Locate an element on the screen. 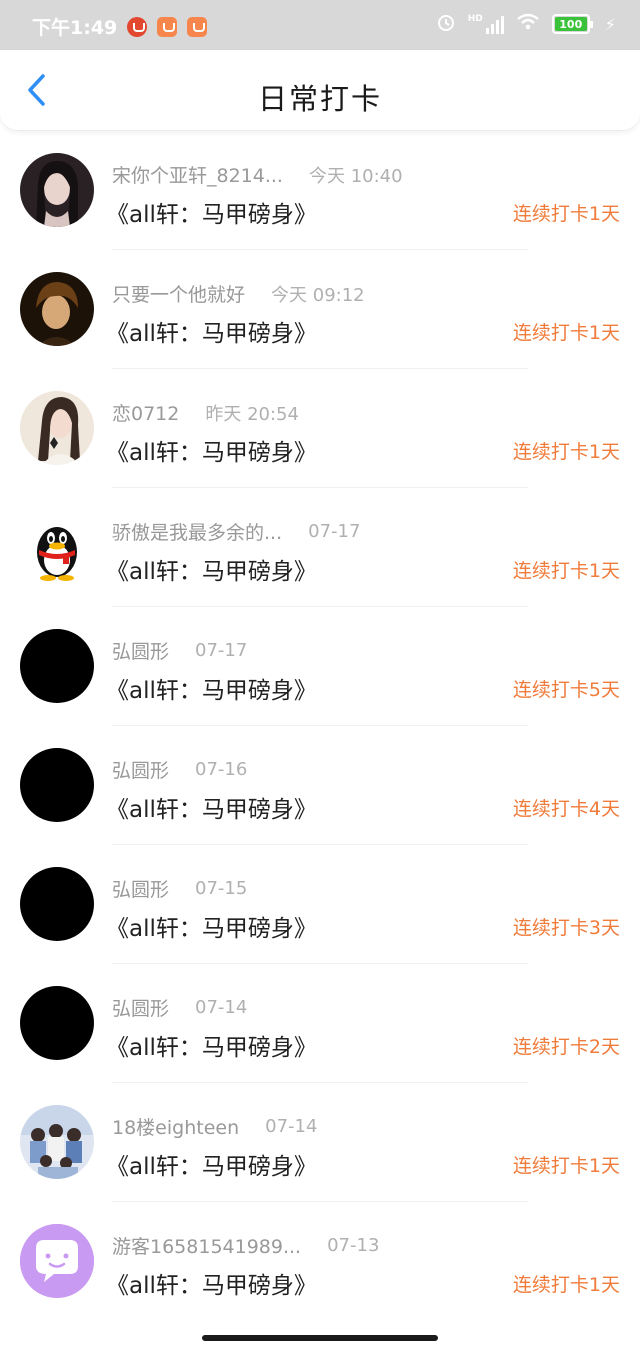 The height and width of the screenshot is (1351, 640). status-bar: 下午1:49 HD 100 ⚡ is located at coordinates (320, 25).